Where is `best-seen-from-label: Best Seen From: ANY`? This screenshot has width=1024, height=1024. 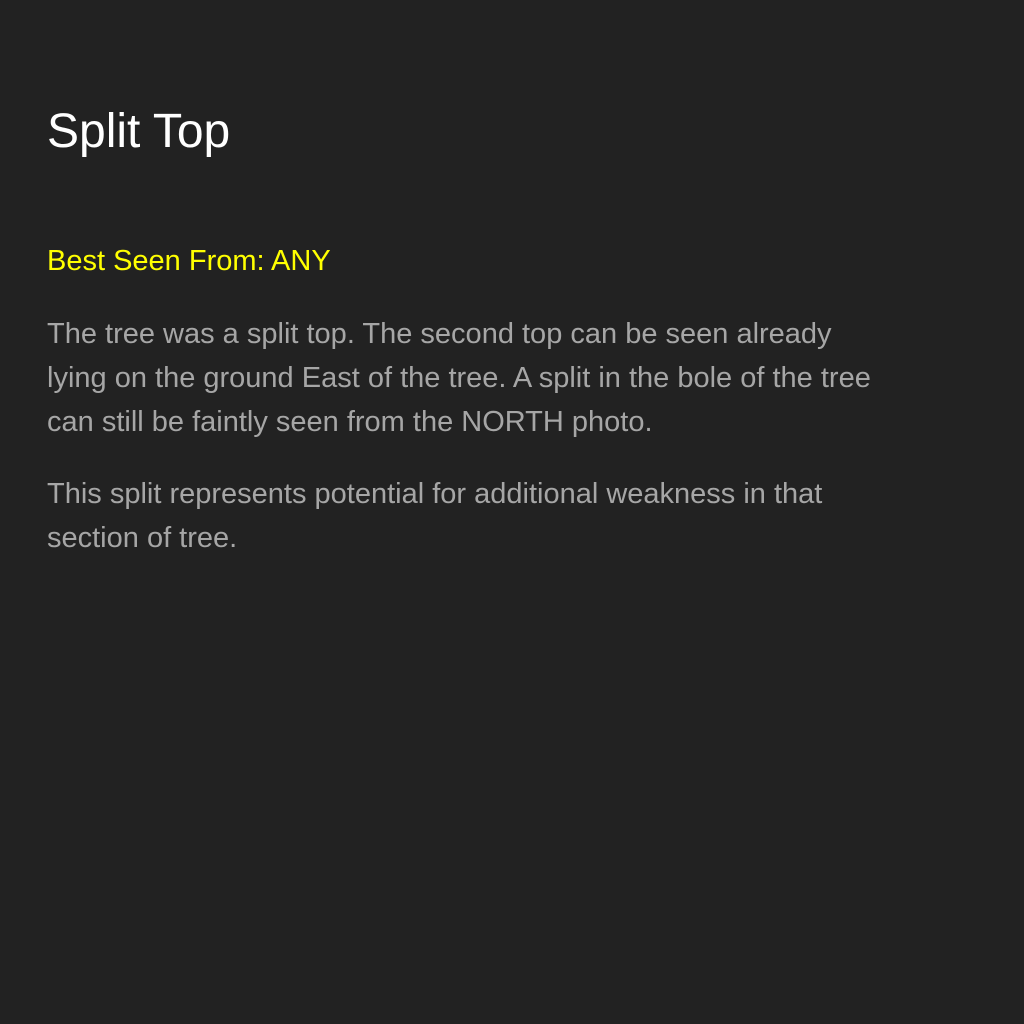 best-seen-from-label: Best Seen From: ANY is located at coordinates (189, 261).